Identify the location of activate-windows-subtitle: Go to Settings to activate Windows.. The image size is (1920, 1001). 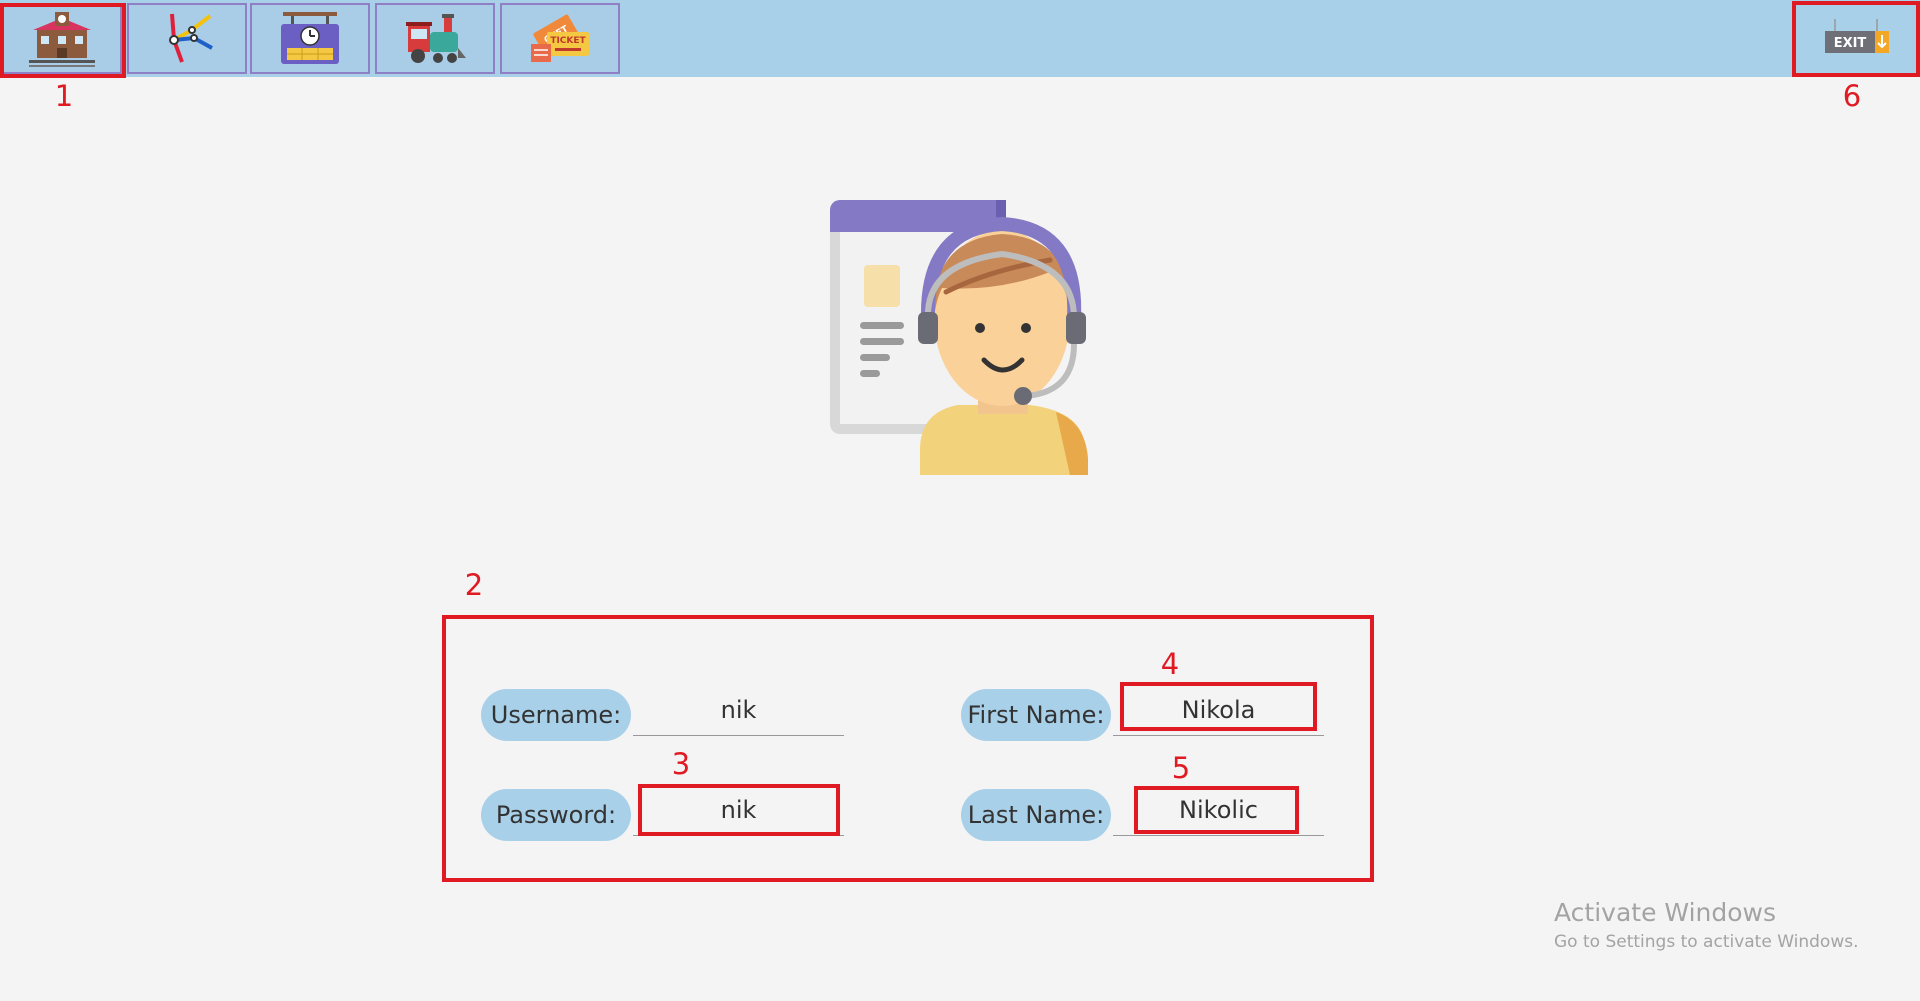
(1706, 942).